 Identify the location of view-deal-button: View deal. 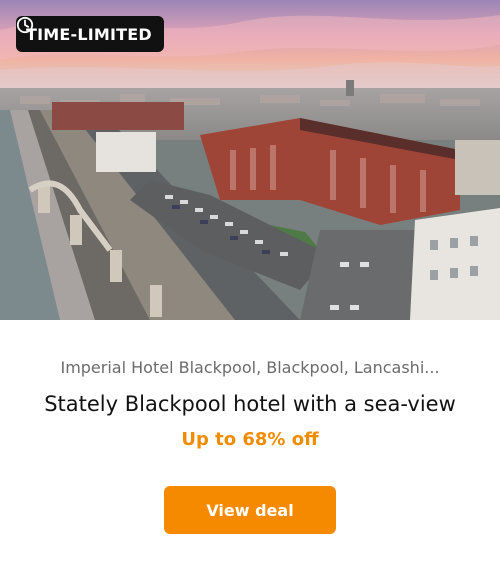
(250, 510).